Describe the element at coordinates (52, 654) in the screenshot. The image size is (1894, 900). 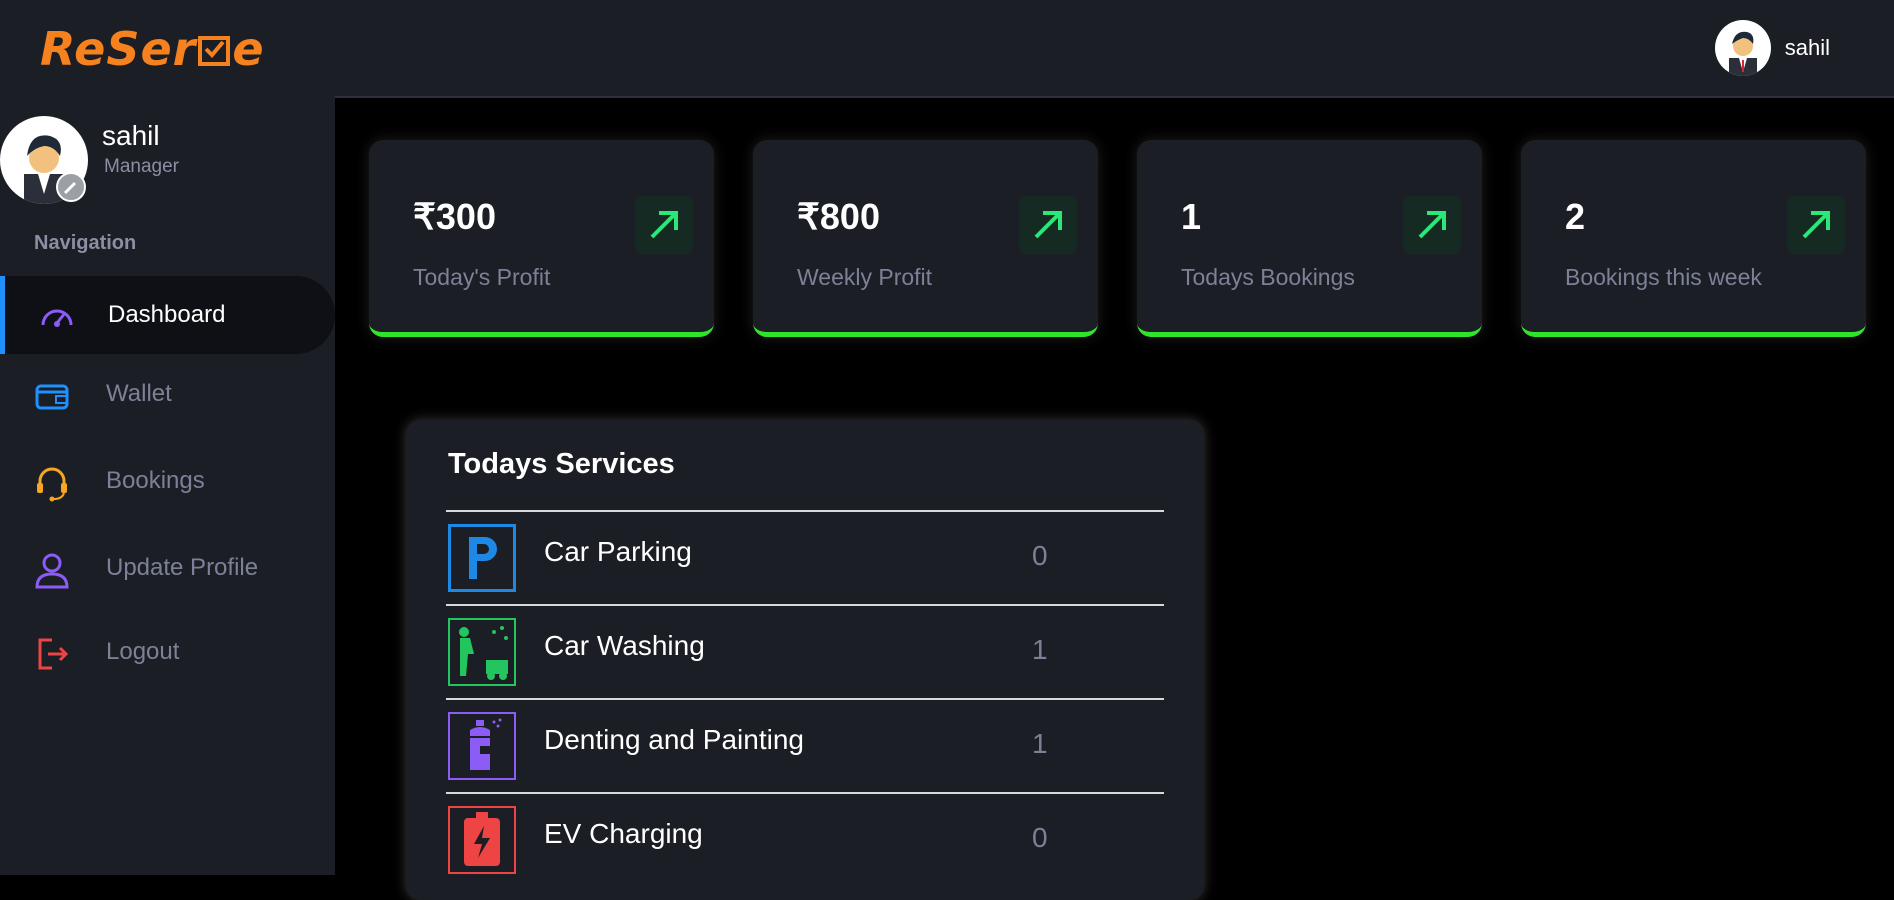
I see `logout-icon` at that location.